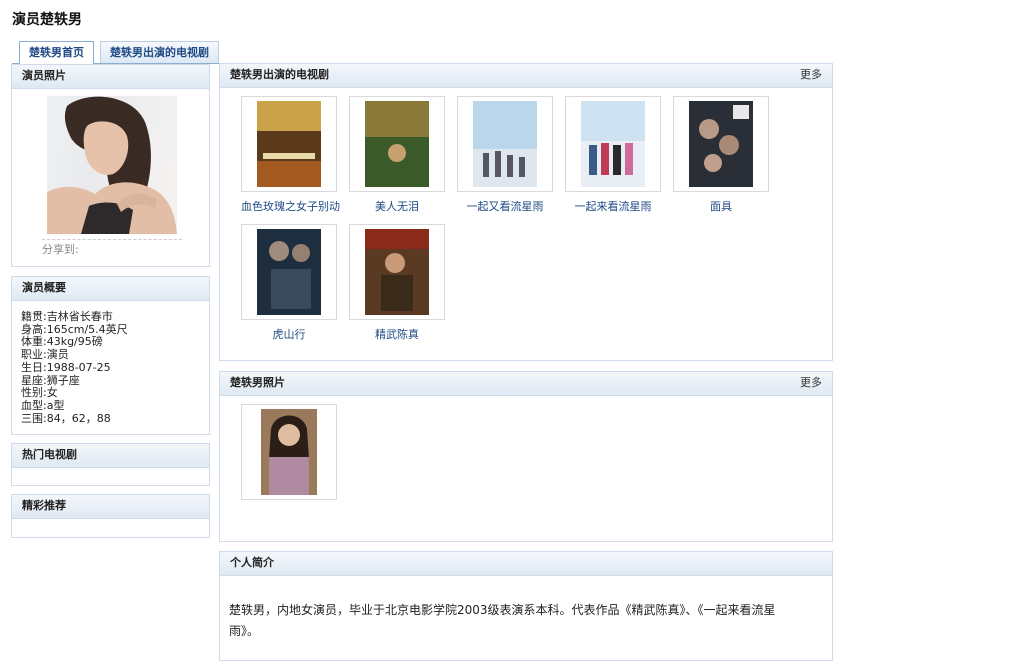 Image resolution: width=1024 pixels, height=661 pixels. Describe the element at coordinates (526, 384) in the screenshot. I see `photos-header: 楚轶男照片 更多` at that location.